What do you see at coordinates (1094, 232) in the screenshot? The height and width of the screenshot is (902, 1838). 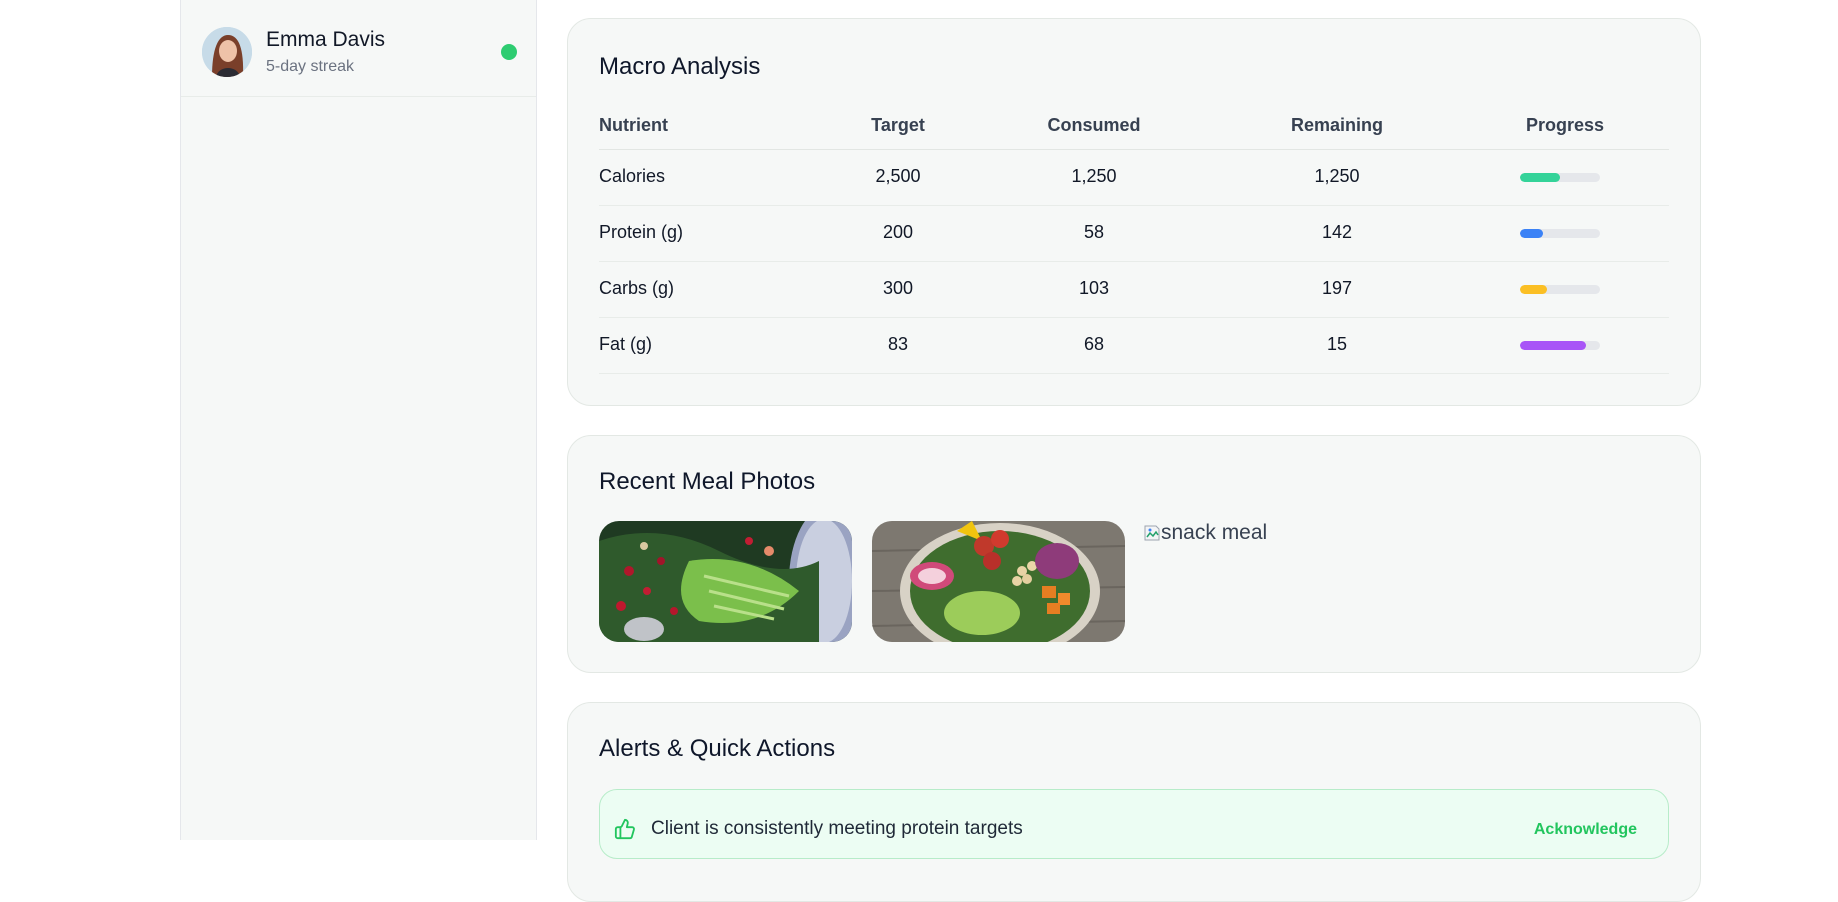 I see `consumed-cell: 58` at bounding box center [1094, 232].